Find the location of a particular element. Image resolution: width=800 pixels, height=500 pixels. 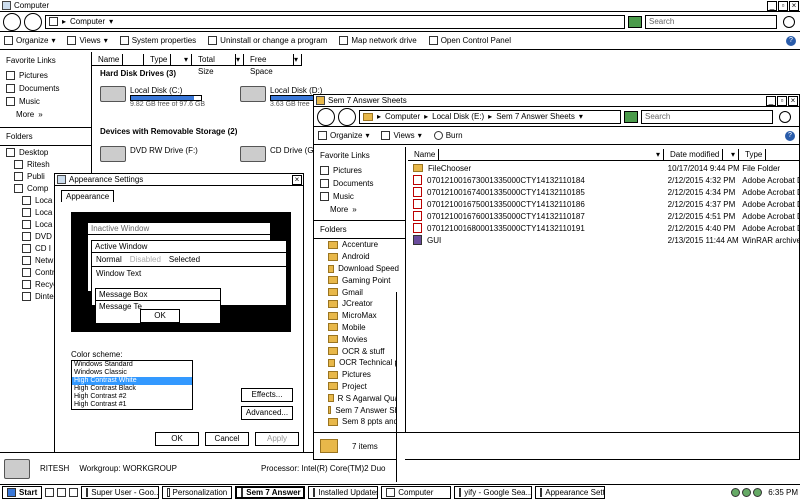

taskbar-item: Computer is located at coordinates (416, 492).